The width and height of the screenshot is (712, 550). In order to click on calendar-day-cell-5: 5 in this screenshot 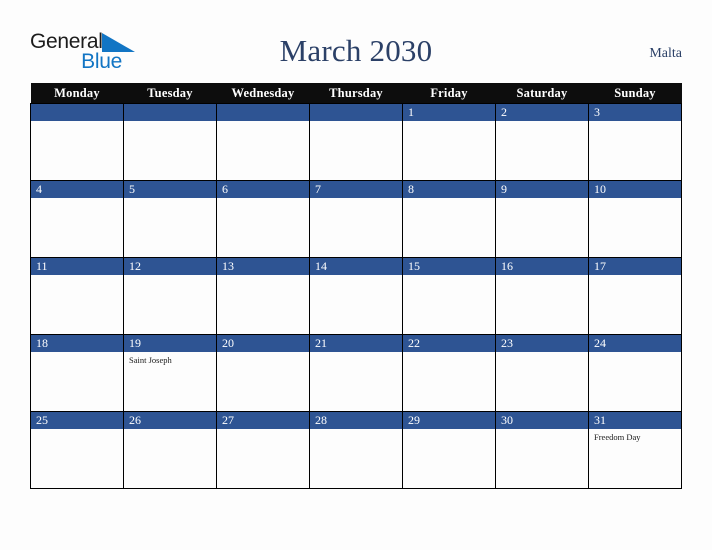, I will do `click(170, 219)`.